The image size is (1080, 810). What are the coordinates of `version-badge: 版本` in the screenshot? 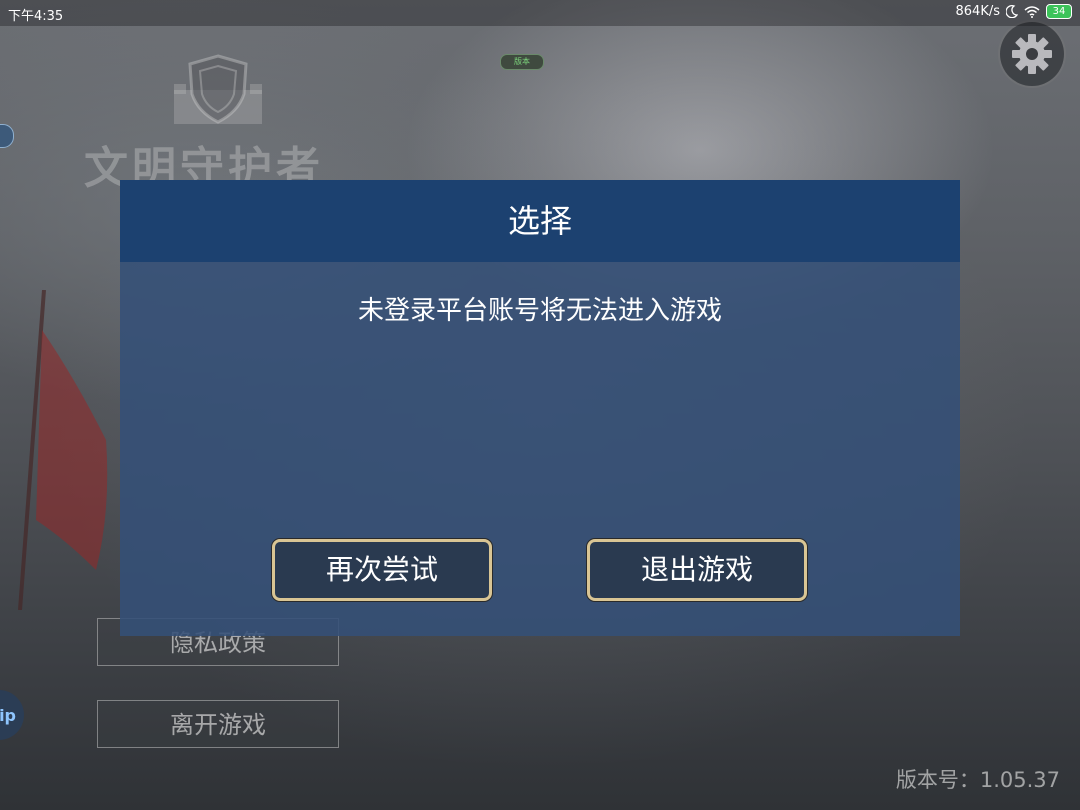 It's located at (522, 62).